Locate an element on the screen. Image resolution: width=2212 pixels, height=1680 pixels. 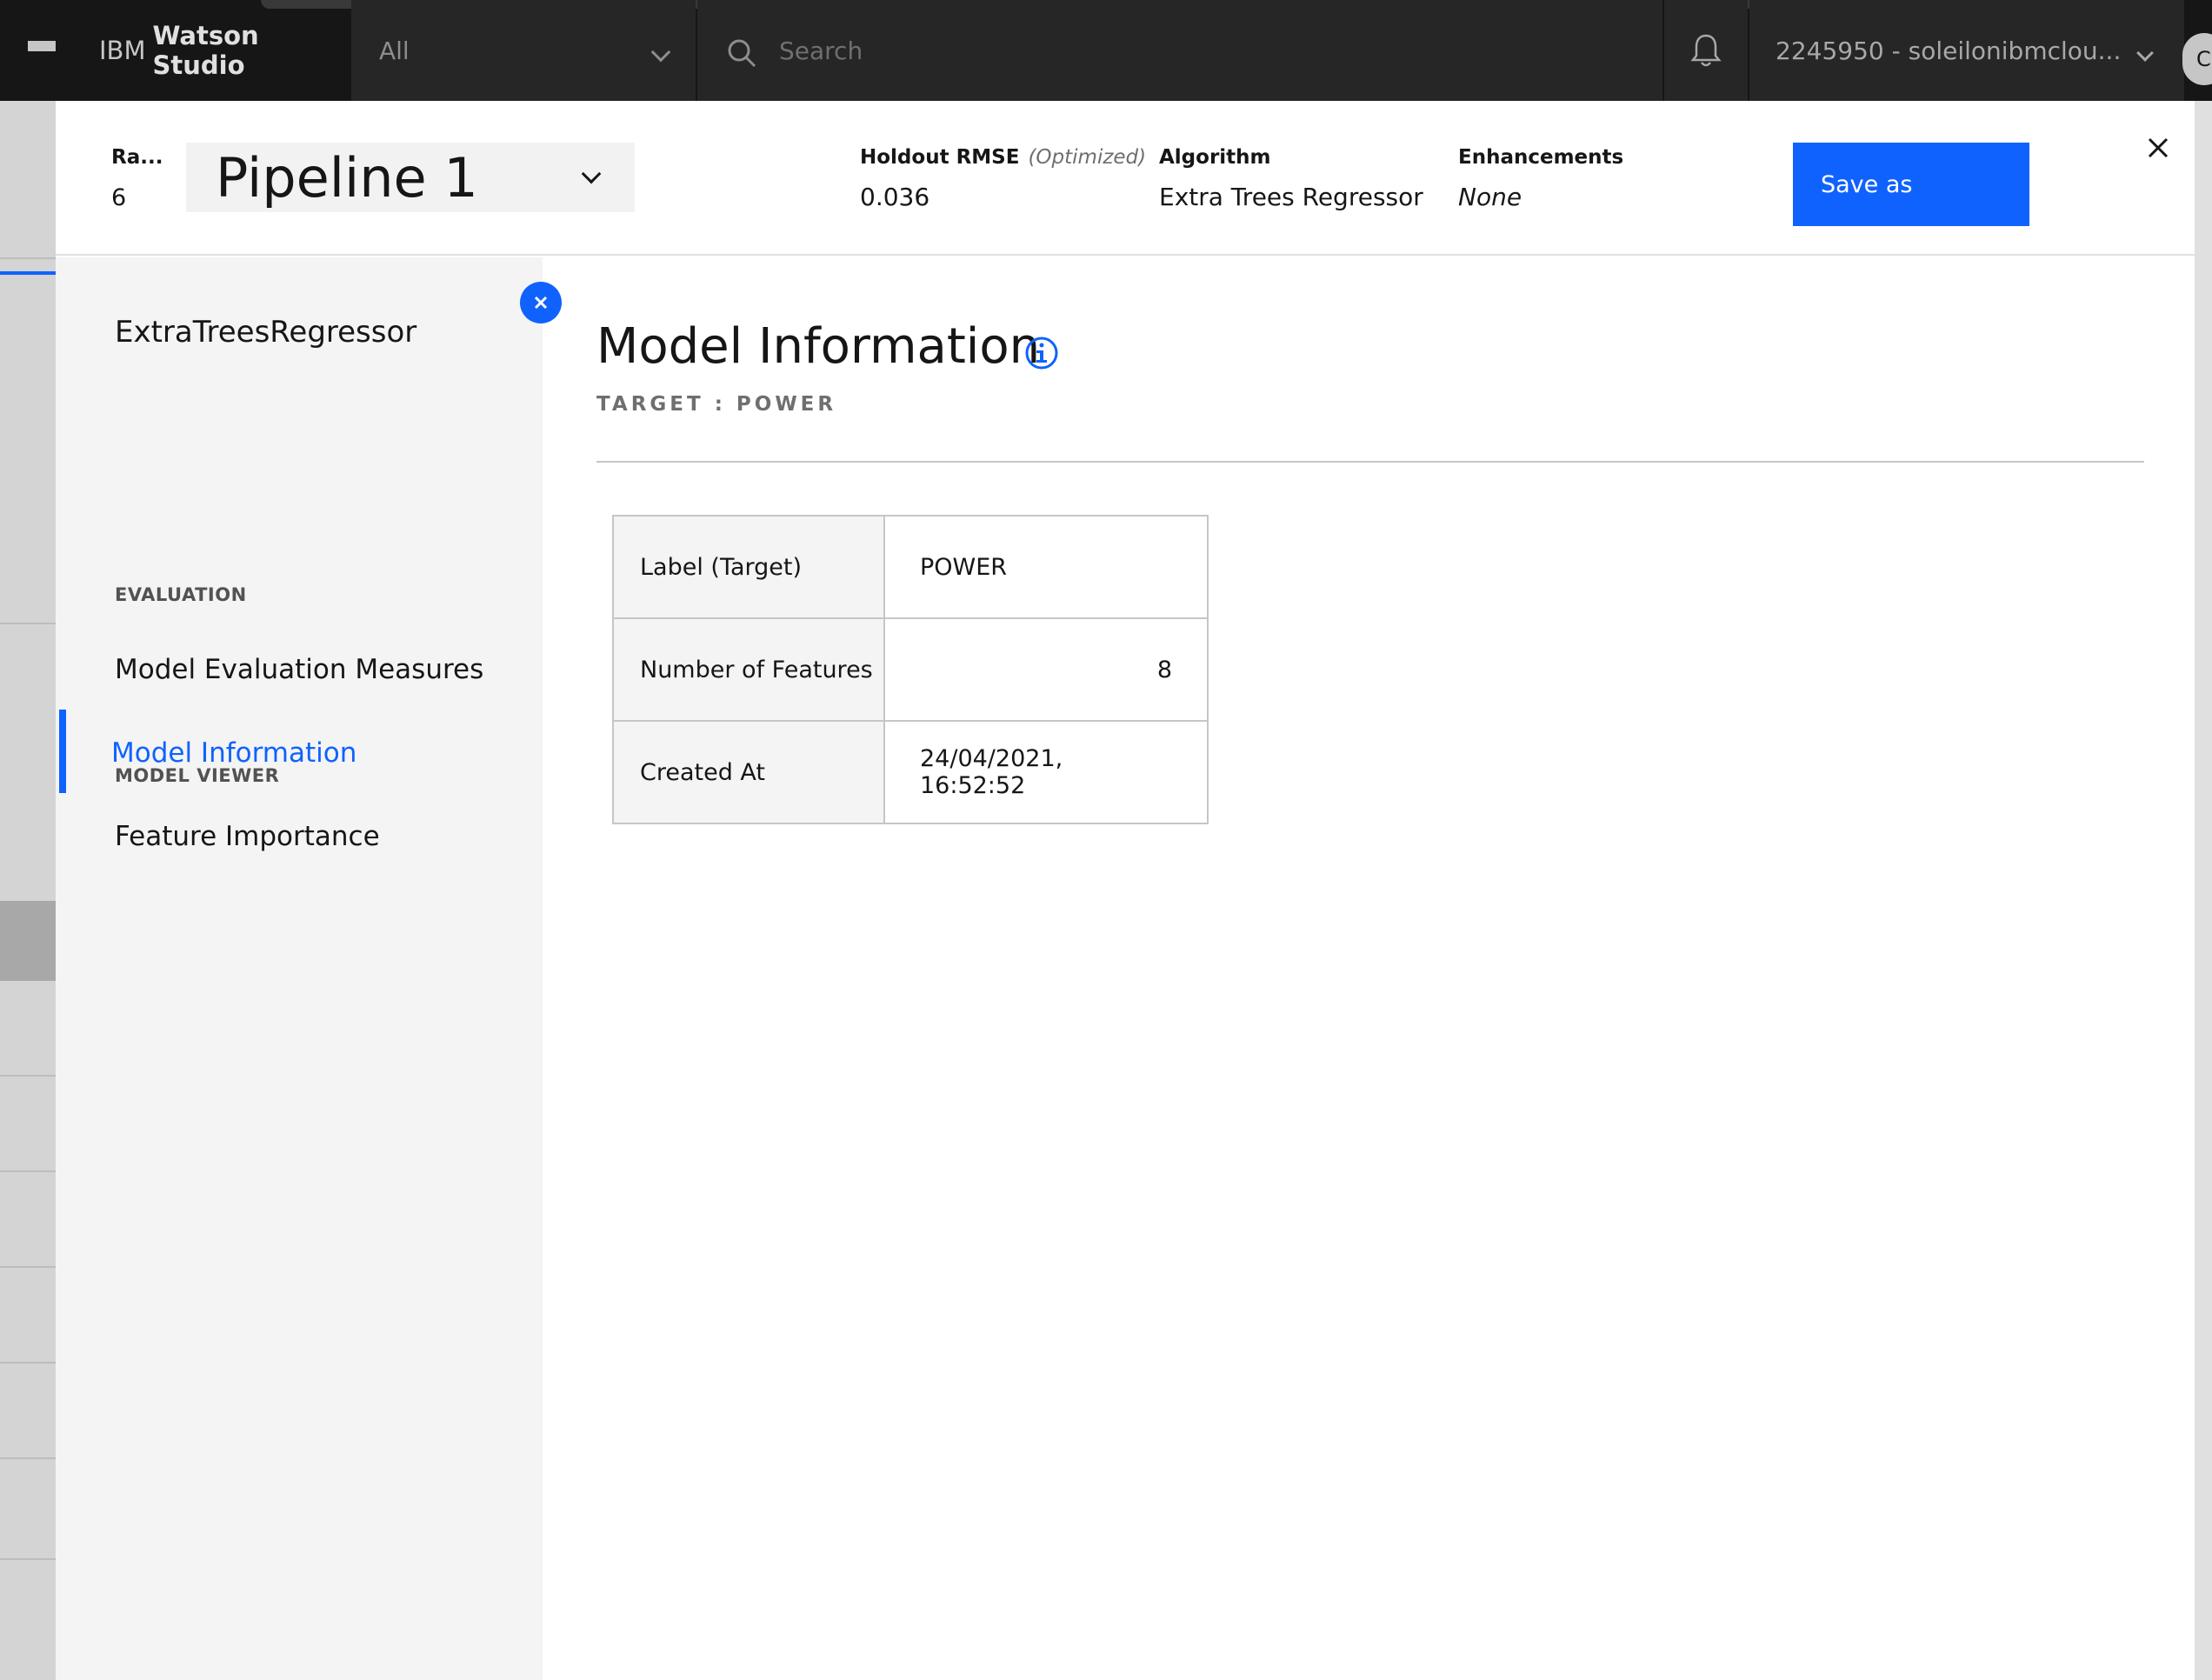
menu-button is located at coordinates (41, 50).